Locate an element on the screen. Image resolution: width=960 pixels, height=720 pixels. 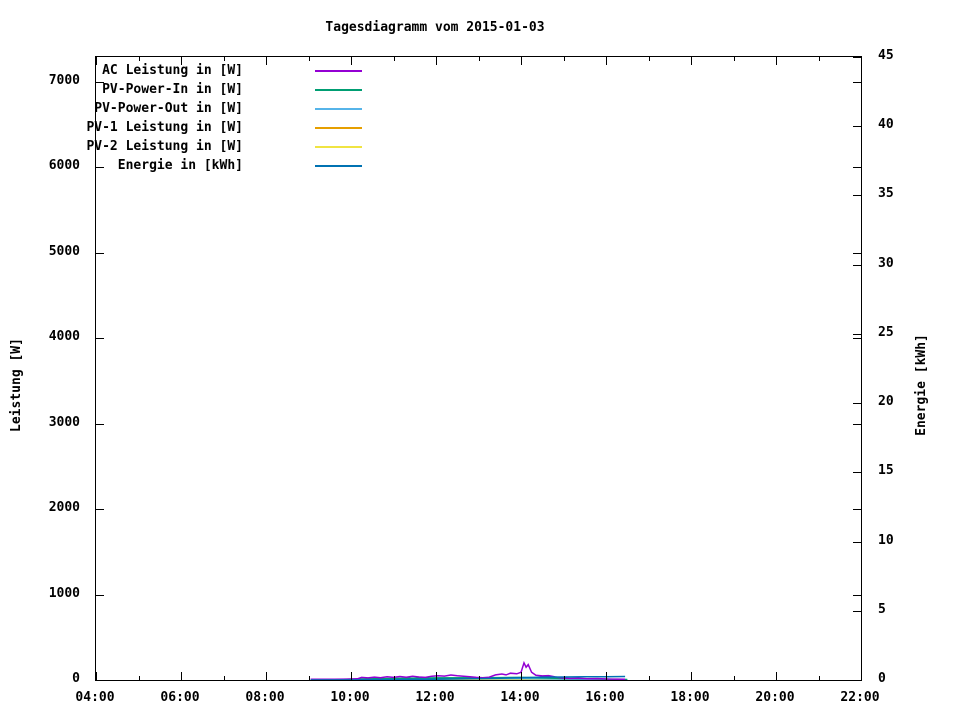
legend-label: PV-Power-In in [W] is located at coordinates (172, 89).